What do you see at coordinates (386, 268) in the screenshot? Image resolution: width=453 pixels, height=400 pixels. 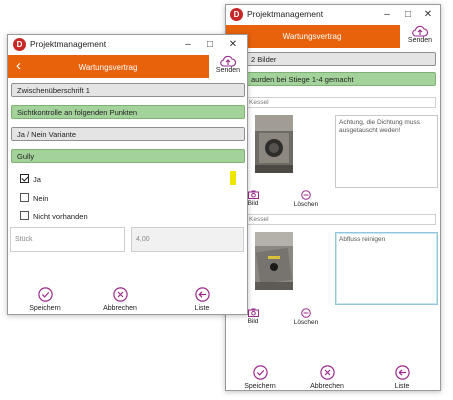 I see `notes-field: Abfluss reinigen` at bounding box center [386, 268].